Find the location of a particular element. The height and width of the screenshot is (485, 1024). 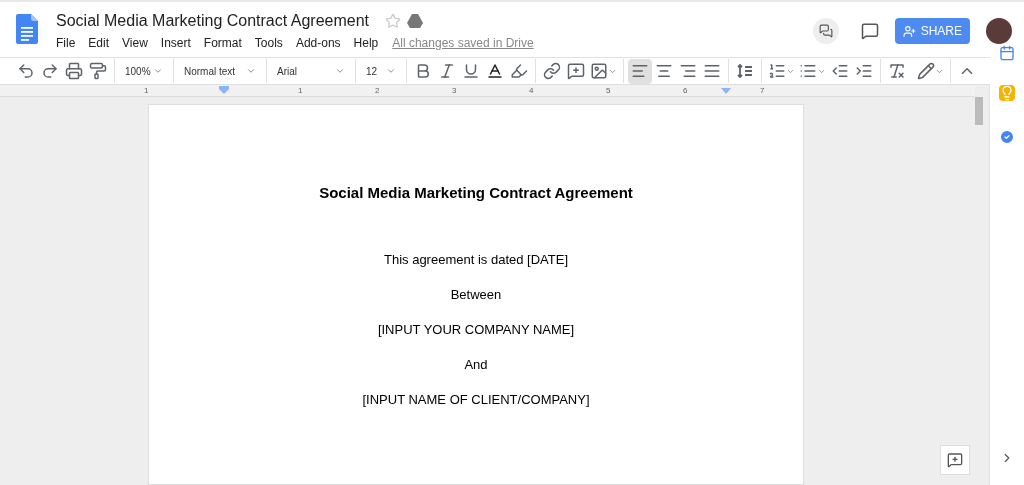

person-icon is located at coordinates (909, 31).